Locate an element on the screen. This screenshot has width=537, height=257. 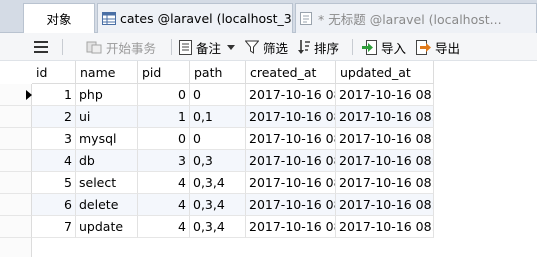
menu-button is located at coordinates (43, 47).